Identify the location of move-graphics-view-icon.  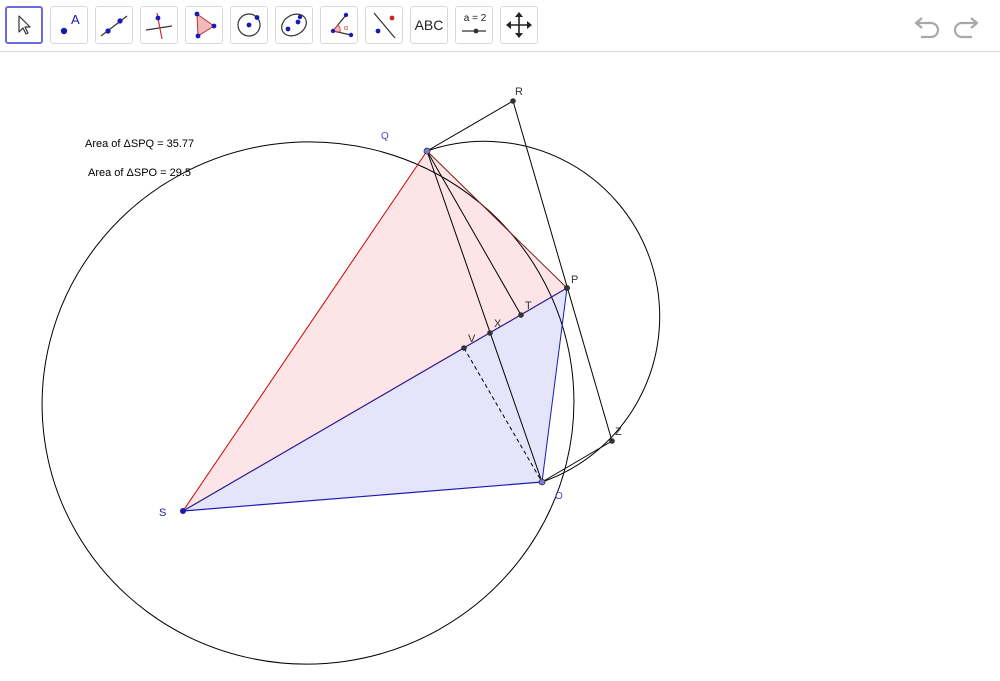
(519, 25).